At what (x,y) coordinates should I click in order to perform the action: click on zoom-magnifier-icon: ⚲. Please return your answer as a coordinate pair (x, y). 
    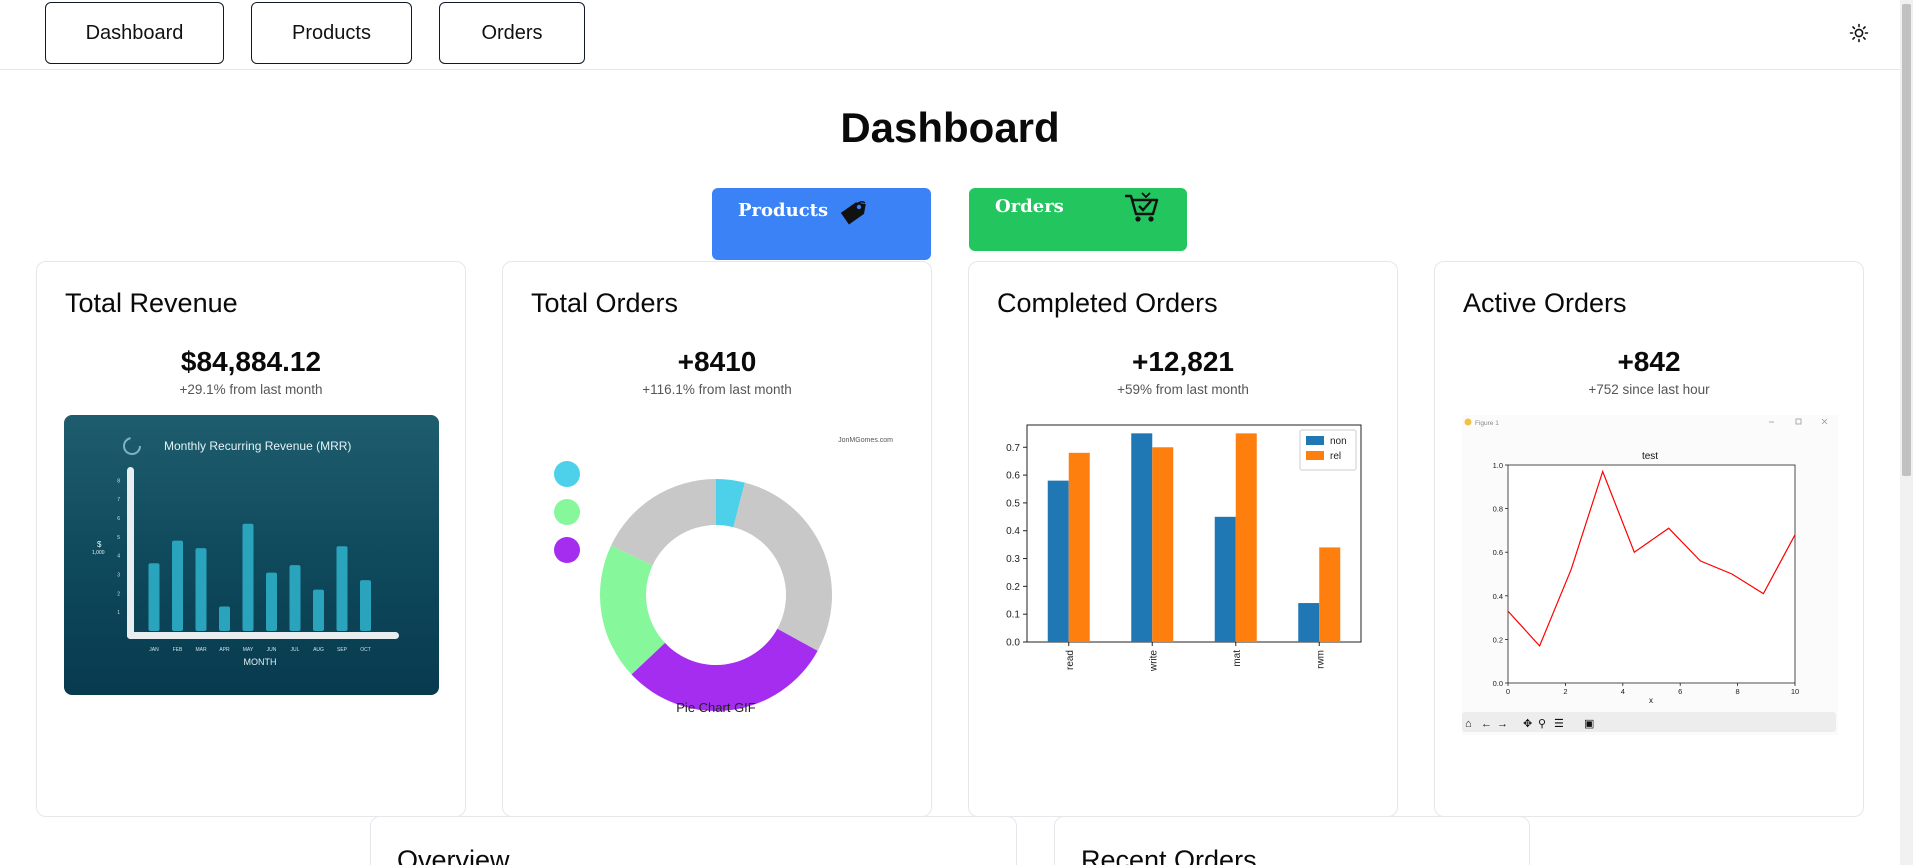
    Looking at the image, I should click on (1542, 724).